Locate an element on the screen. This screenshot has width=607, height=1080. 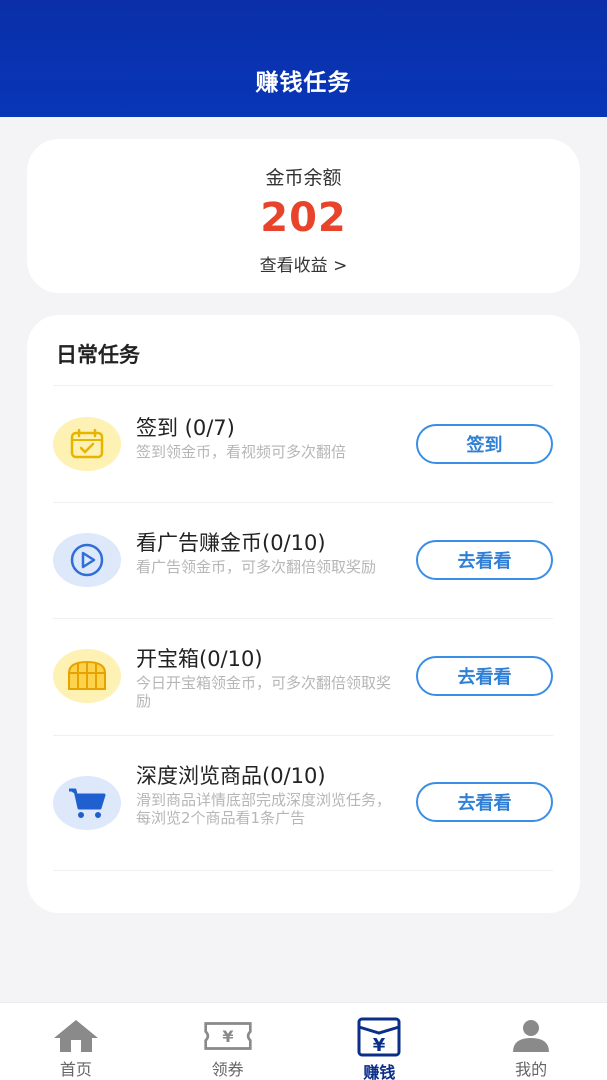
calendar-check-icon is located at coordinates (87, 444).